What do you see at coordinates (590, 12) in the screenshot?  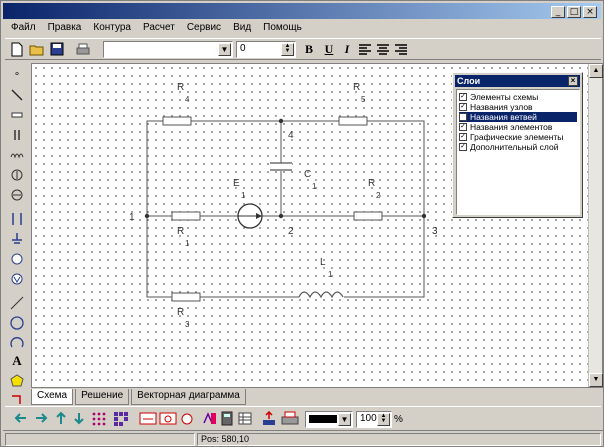 I see `close-button: ×` at bounding box center [590, 12].